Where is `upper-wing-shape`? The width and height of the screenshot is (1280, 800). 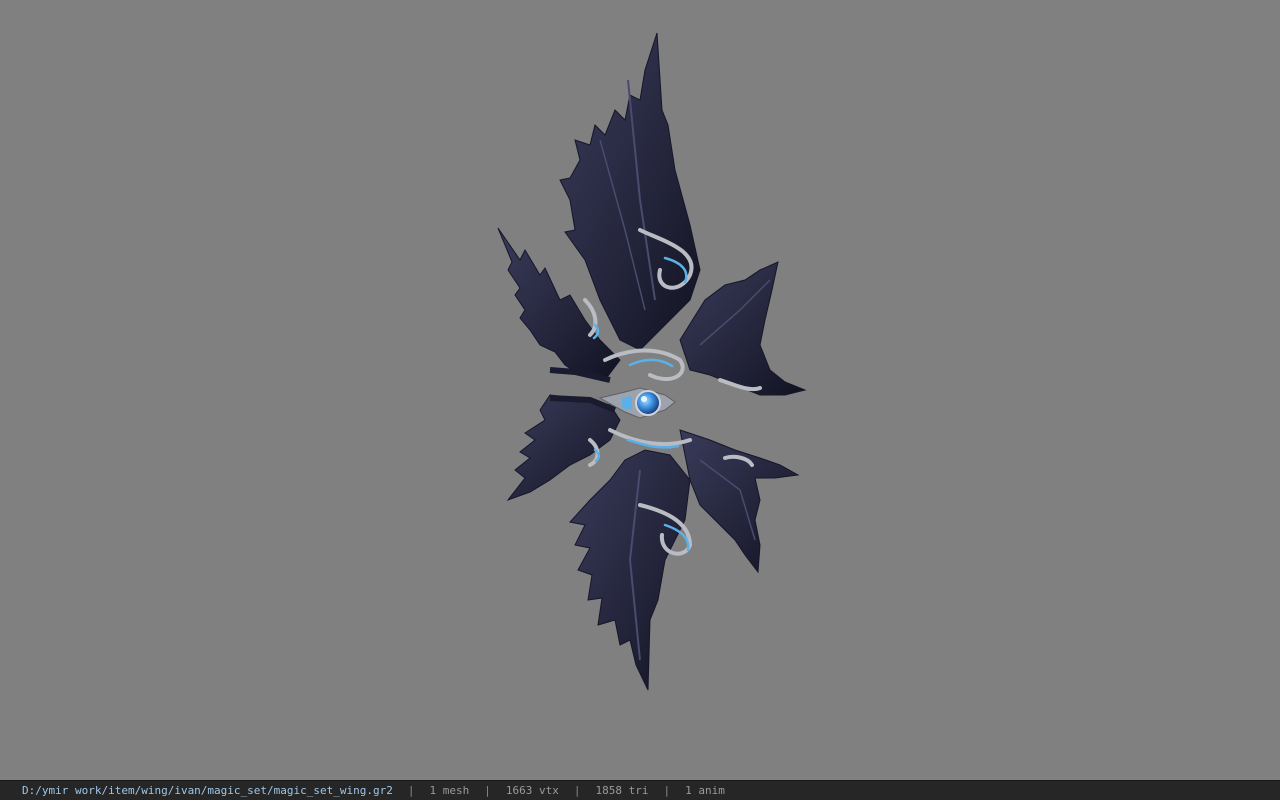 upper-wing-shape is located at coordinates (630, 191).